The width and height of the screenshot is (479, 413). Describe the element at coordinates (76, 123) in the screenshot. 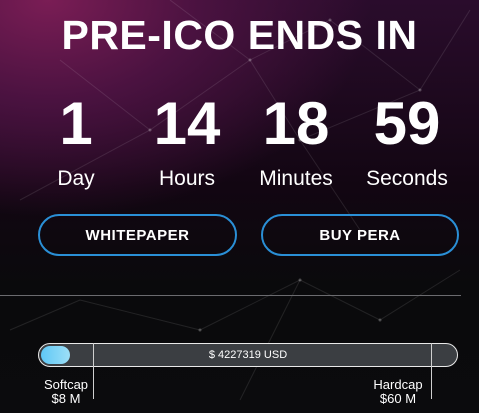

I see `days-value: 1` at that location.